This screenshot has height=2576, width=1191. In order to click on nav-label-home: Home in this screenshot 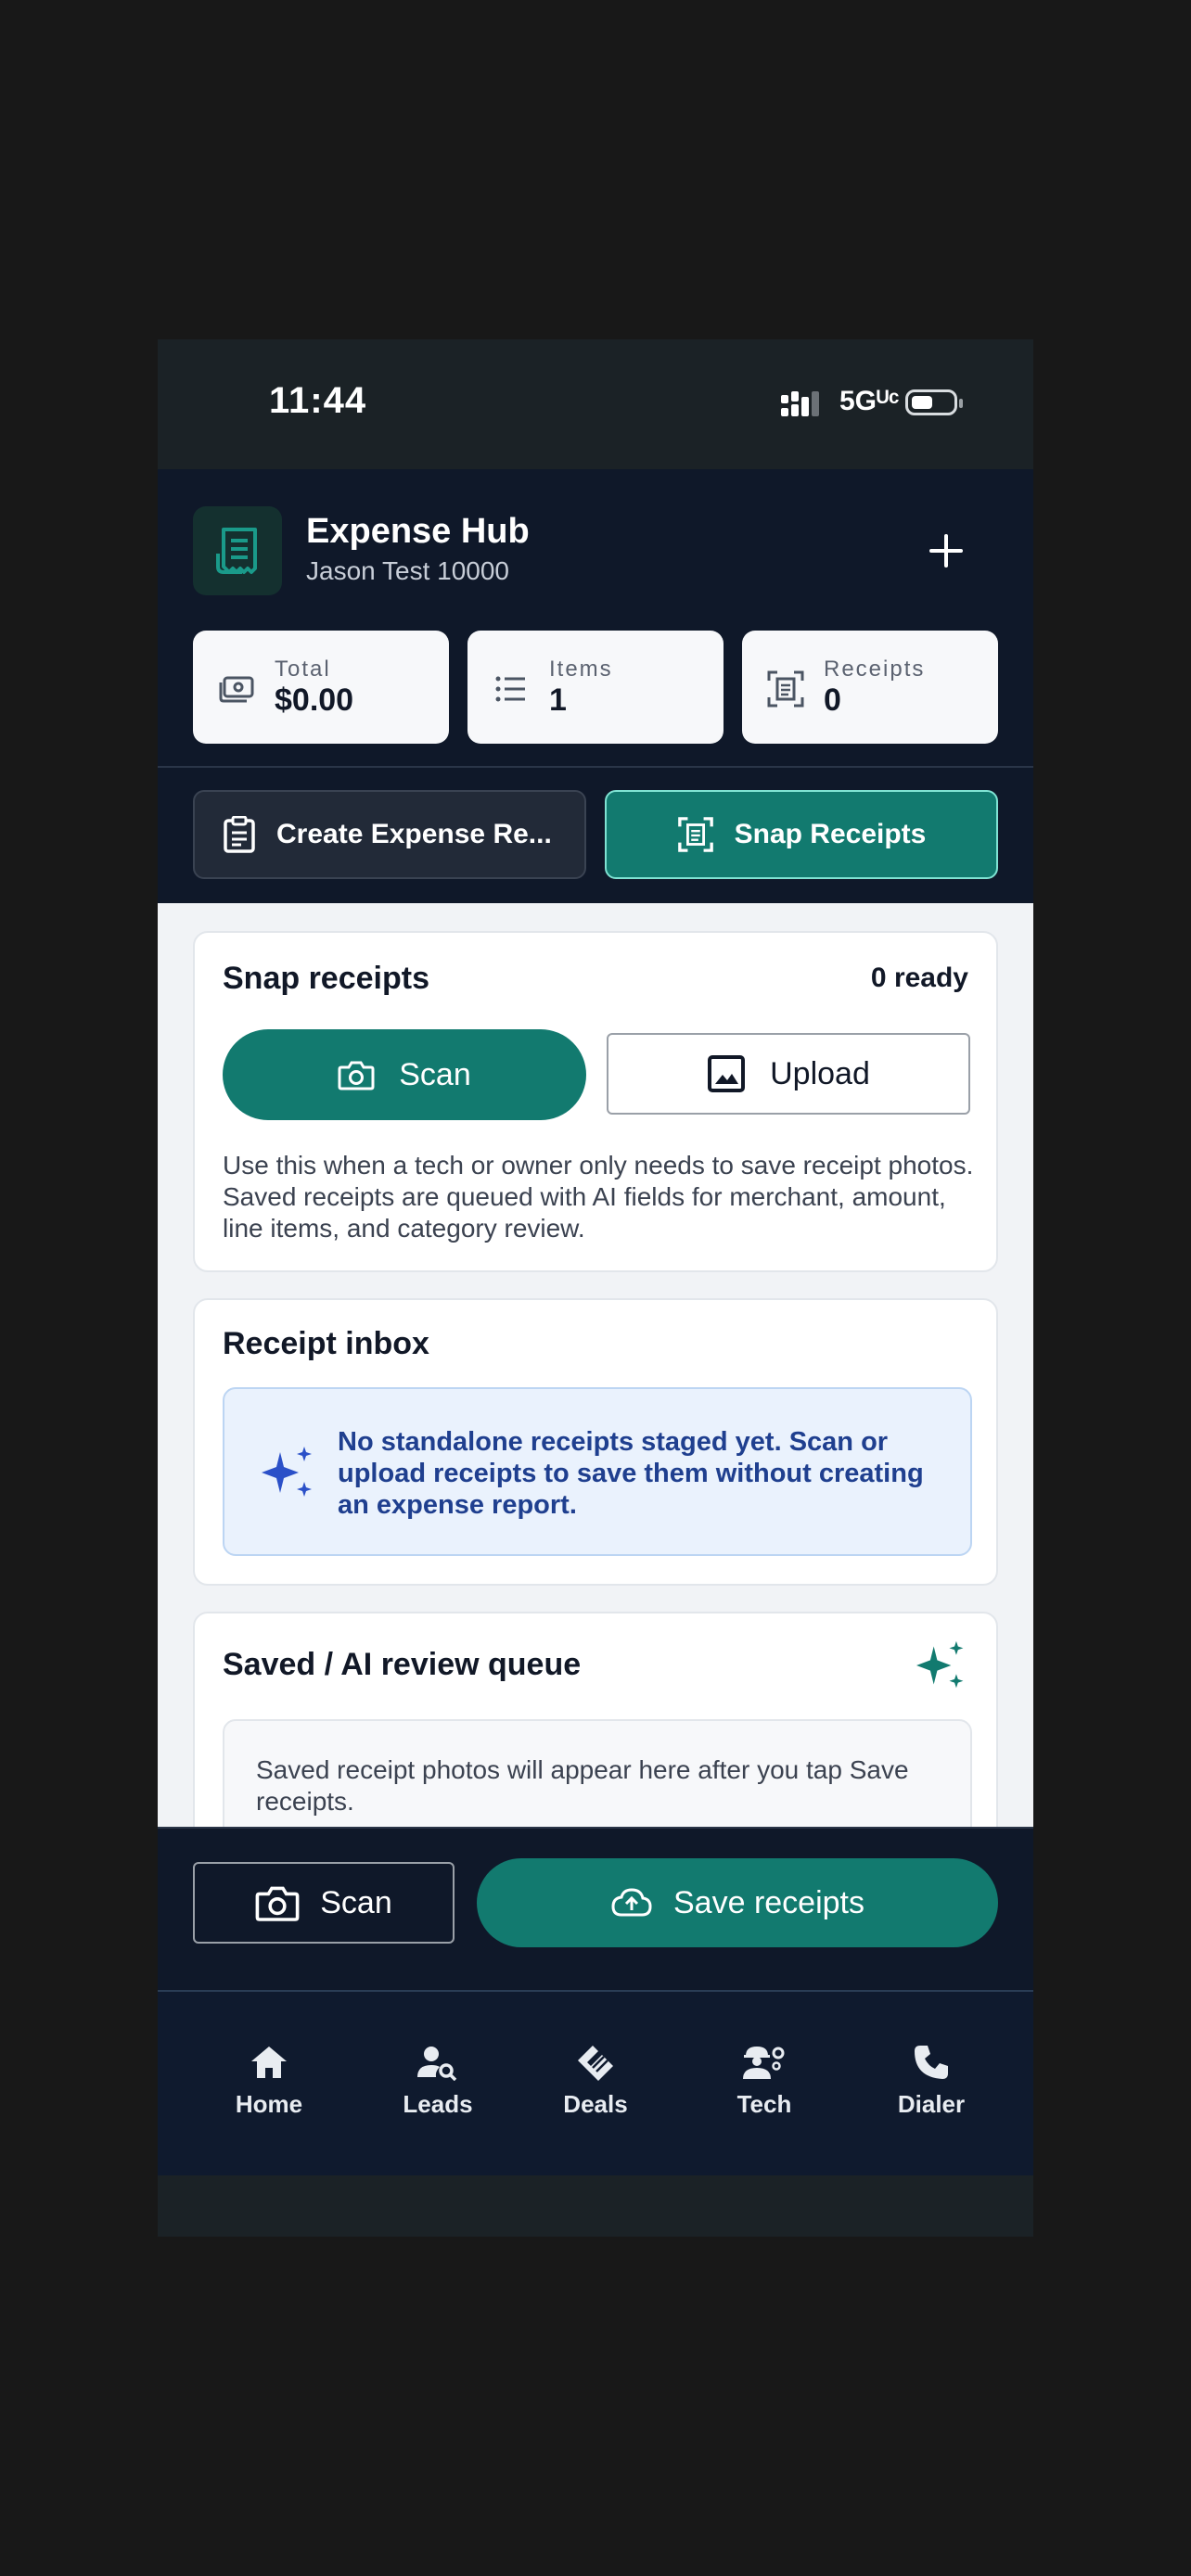, I will do `click(269, 2104)`.